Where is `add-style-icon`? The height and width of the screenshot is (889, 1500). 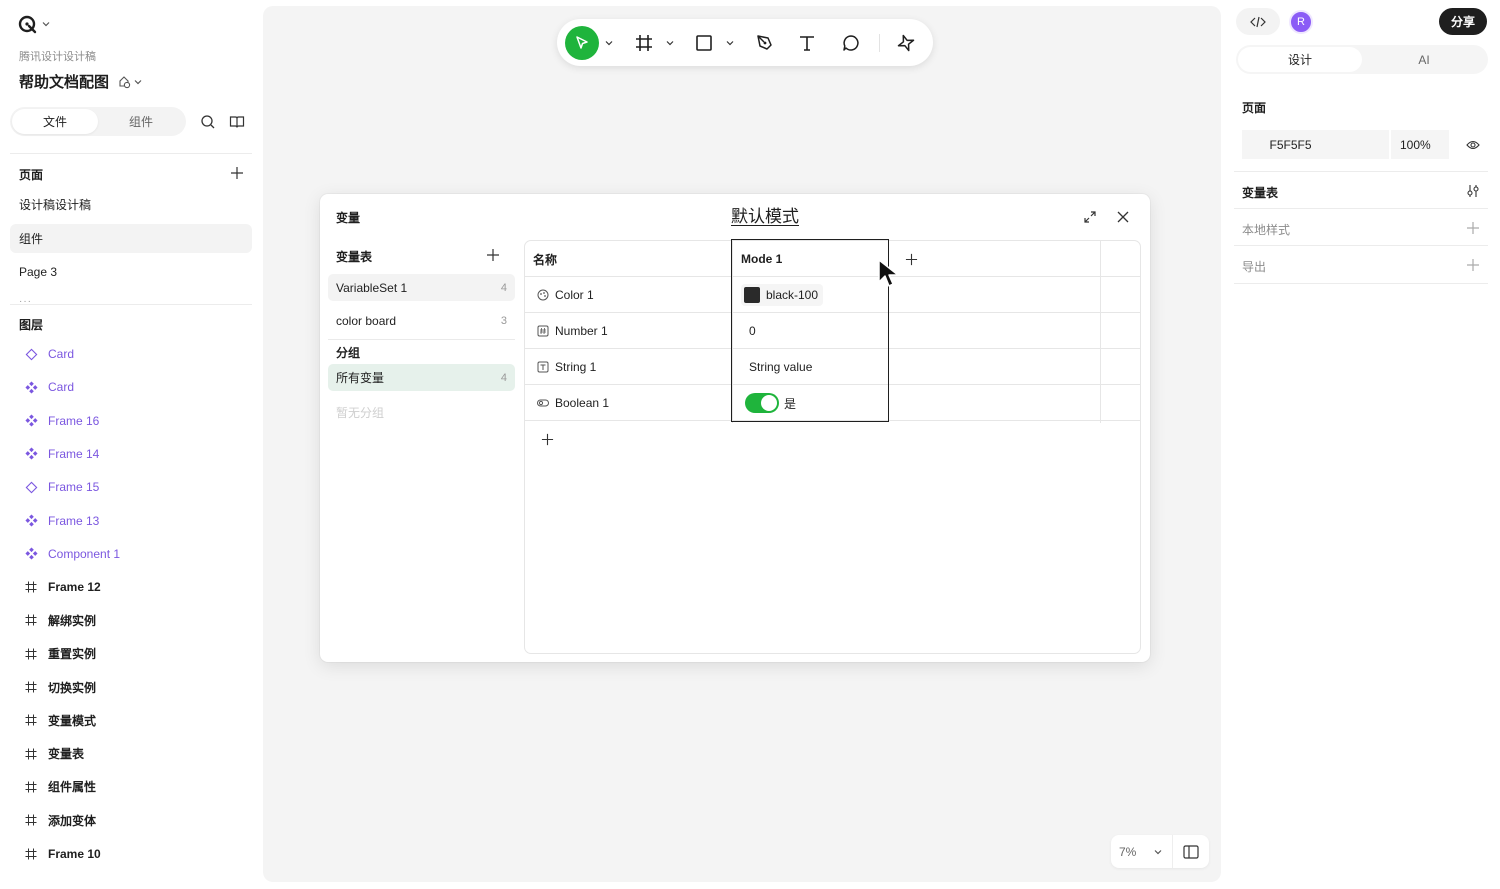
add-style-icon is located at coordinates (1473, 228).